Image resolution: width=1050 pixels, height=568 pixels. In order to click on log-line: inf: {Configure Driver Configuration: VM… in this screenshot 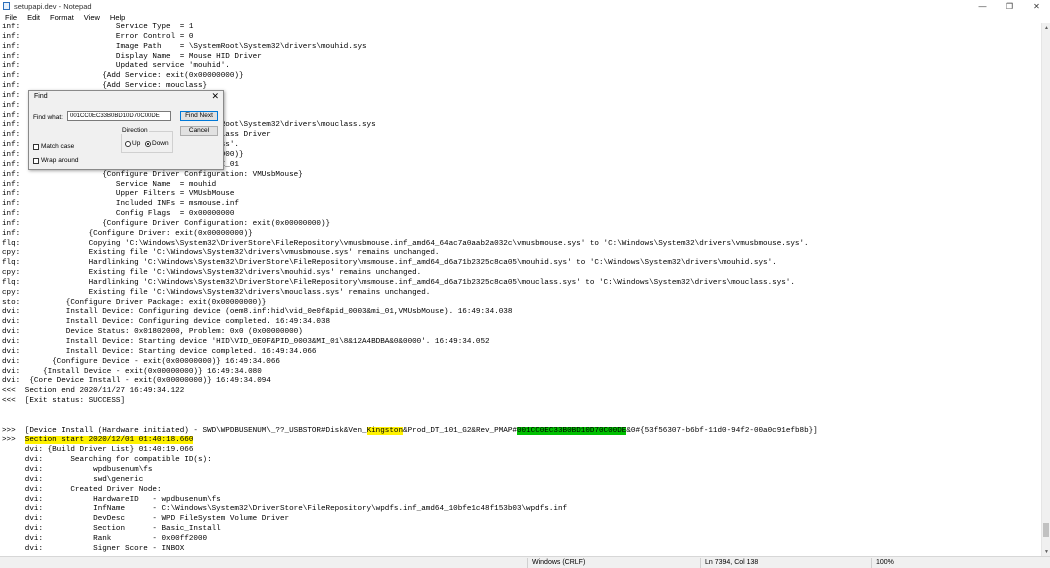, I will do `click(152, 174)`.